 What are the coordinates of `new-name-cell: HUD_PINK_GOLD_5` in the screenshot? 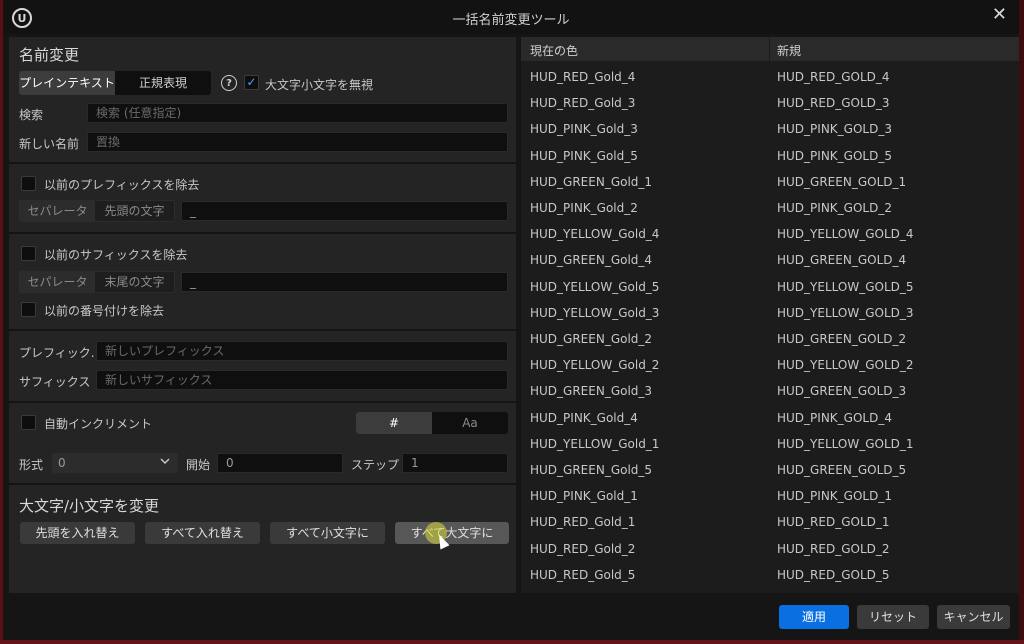 It's located at (834, 155).